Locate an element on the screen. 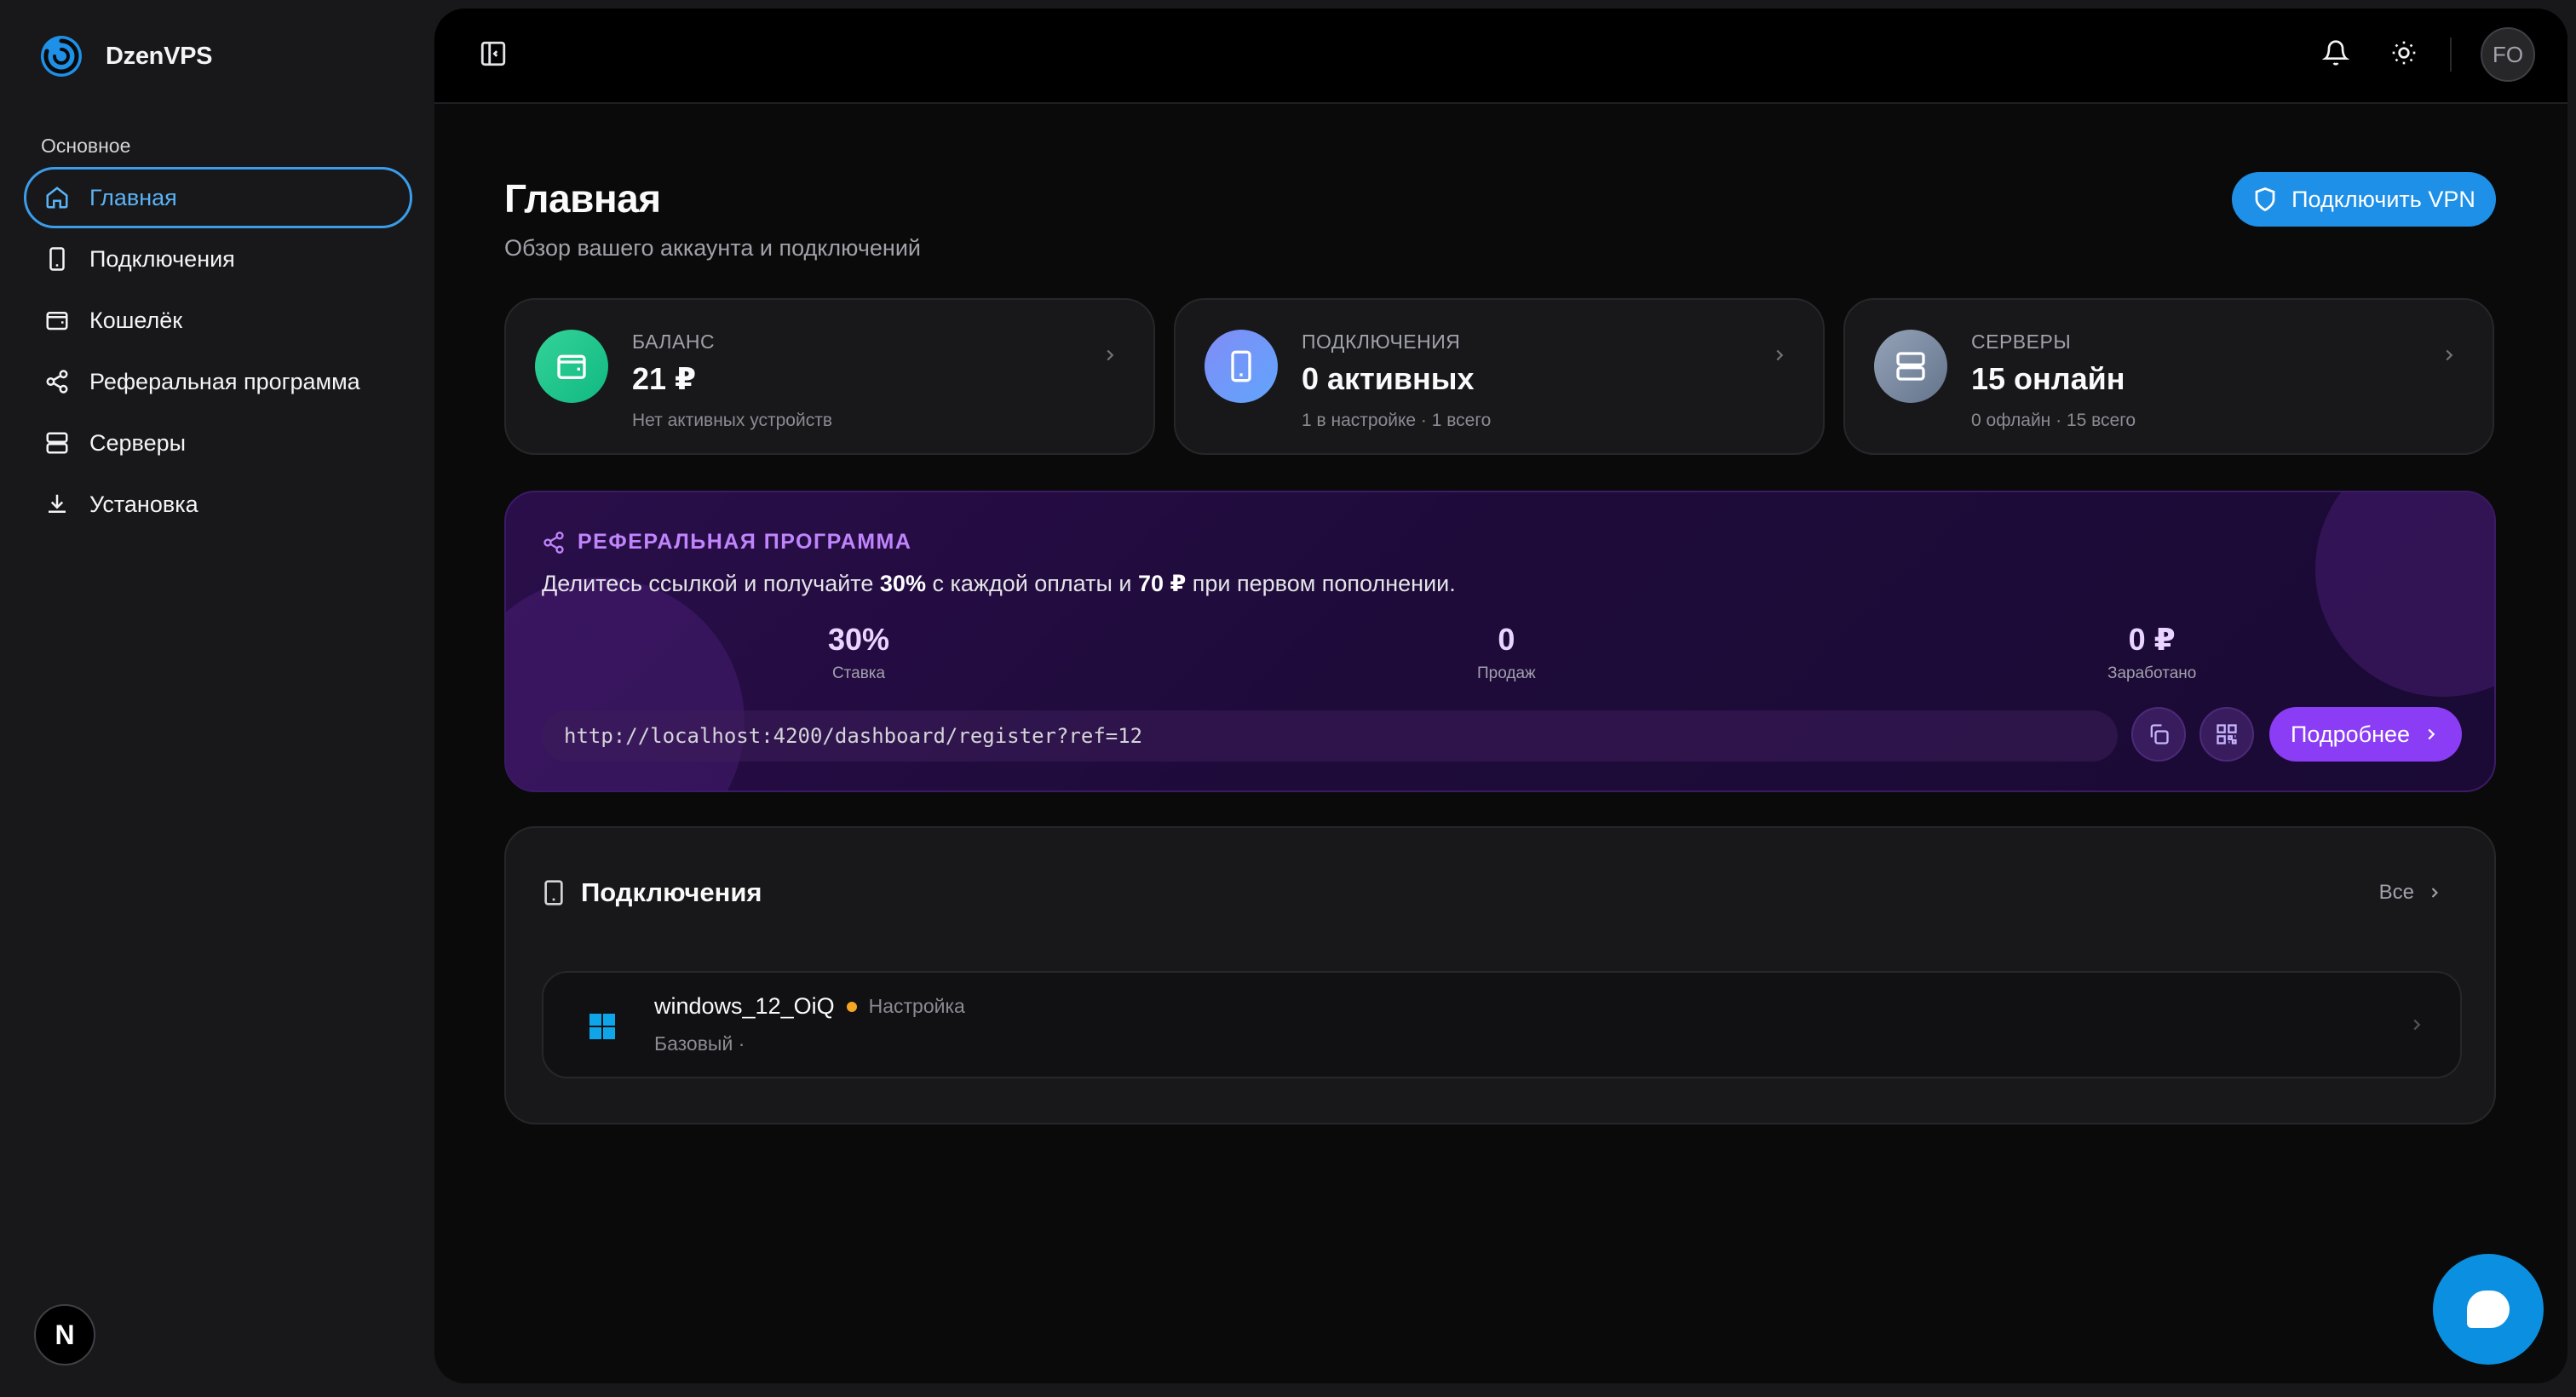 This screenshot has width=2576, height=1397. topbar-divider is located at coordinates (2451, 54).